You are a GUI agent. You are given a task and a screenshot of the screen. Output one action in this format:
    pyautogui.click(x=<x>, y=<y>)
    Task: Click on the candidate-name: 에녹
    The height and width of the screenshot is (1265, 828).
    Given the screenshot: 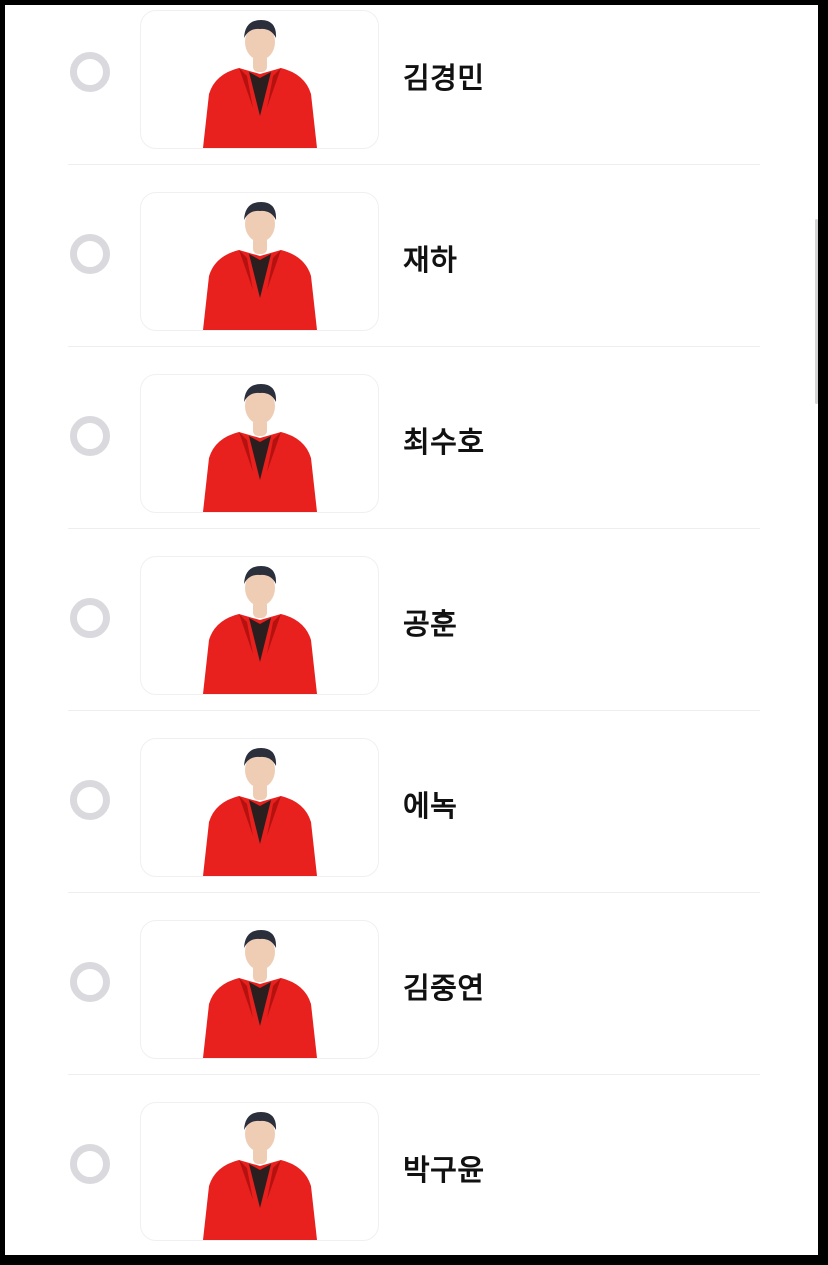 What is the action you would take?
    pyautogui.click(x=430, y=806)
    